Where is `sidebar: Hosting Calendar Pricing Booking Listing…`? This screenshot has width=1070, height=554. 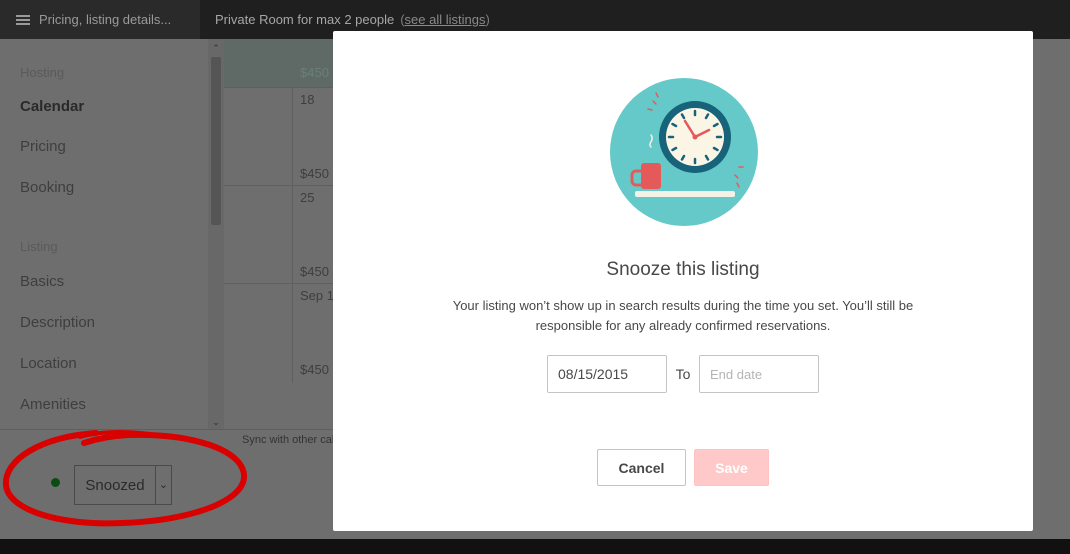 sidebar: Hosting Calendar Pricing Booking Listing… is located at coordinates (104, 234).